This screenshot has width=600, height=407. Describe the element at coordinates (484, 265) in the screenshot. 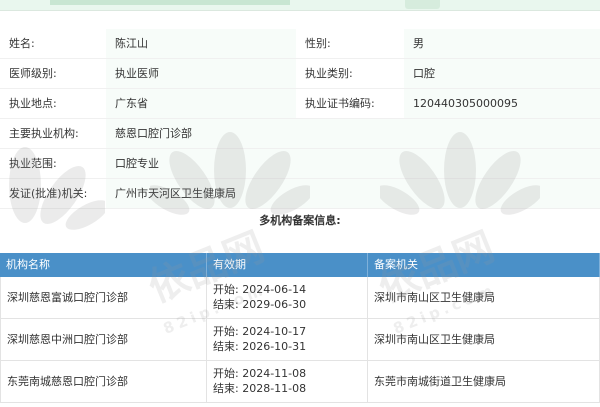

I see `column-header-authority: 备案机关` at that location.